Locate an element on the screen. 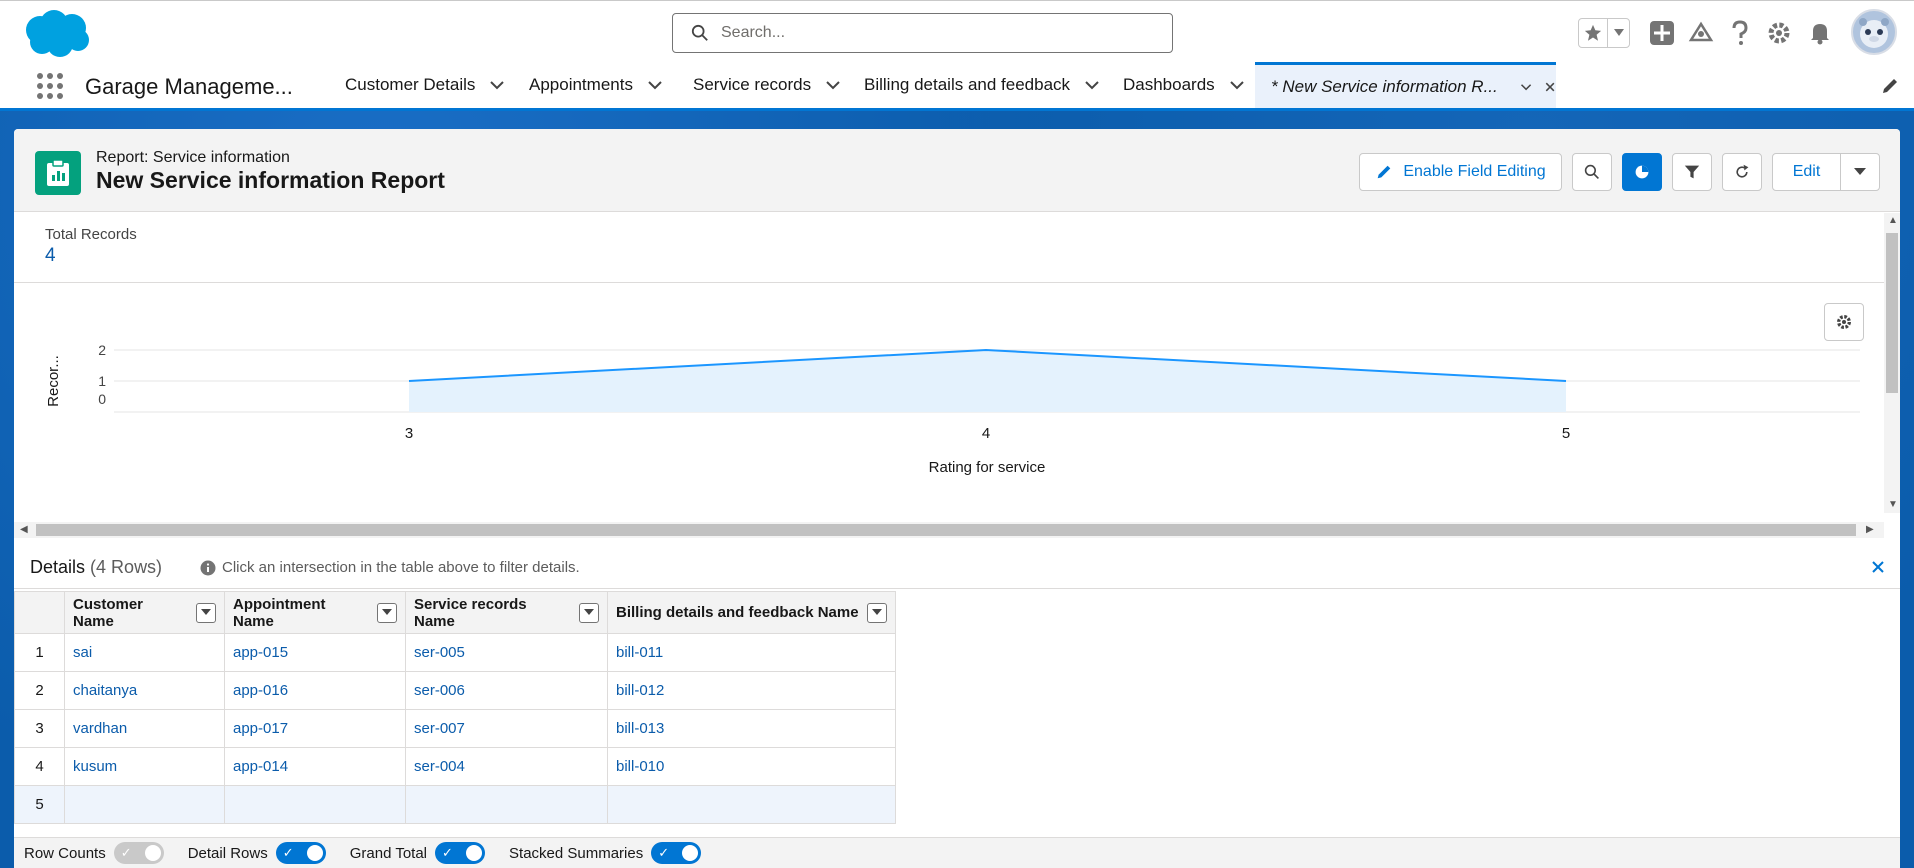  billing-link: bill-013 is located at coordinates (640, 728).